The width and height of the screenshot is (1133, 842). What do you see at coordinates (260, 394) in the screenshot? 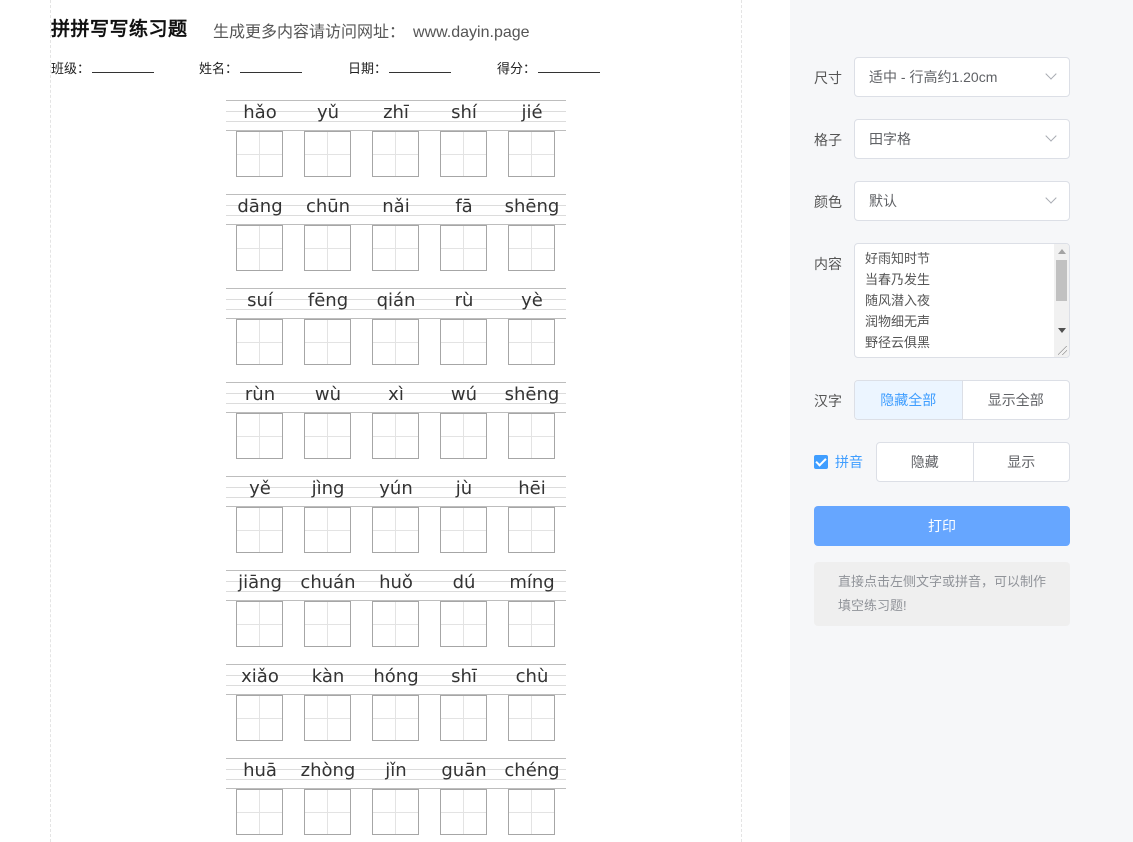
I see `pinyin-text: rùn` at bounding box center [260, 394].